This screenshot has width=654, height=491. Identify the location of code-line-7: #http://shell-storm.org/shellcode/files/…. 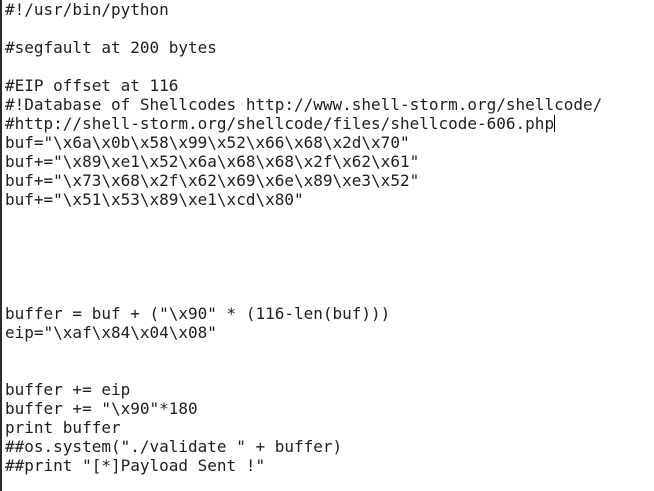
(303, 123).